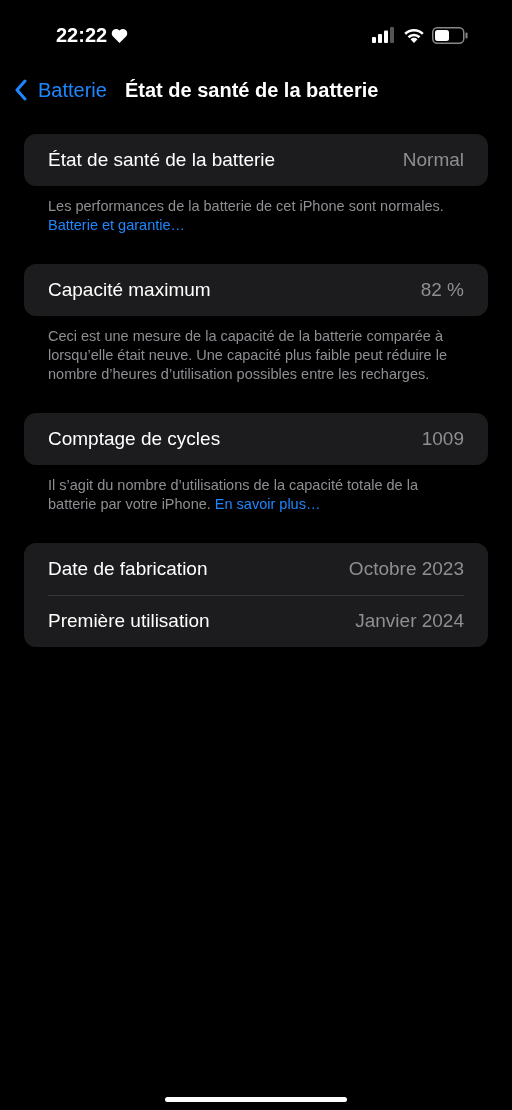  Describe the element at coordinates (414, 35) in the screenshot. I see `wifi-icon` at that location.